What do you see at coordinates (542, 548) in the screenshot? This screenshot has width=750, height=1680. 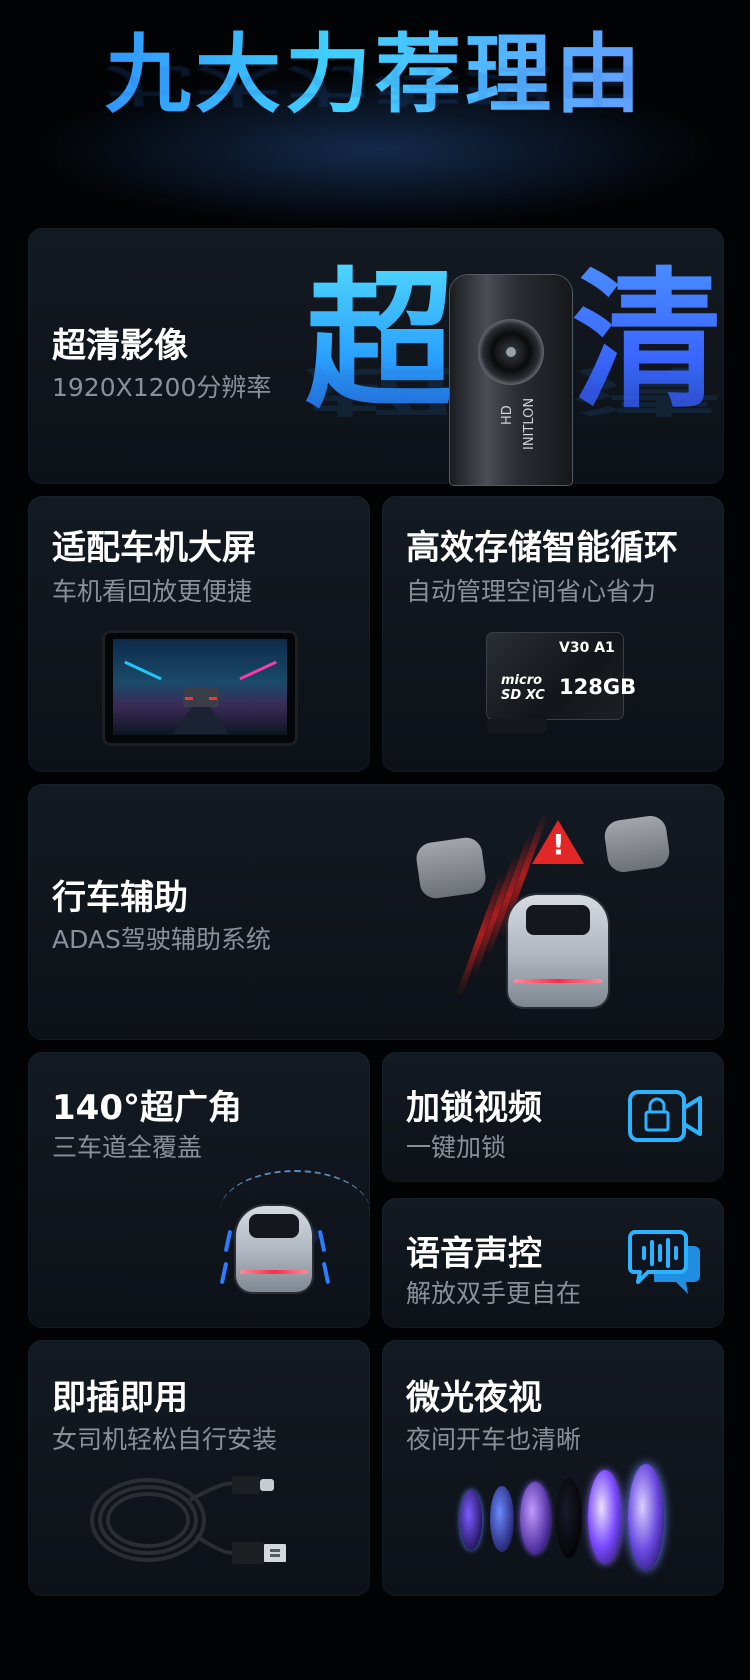 I see `card-storage-title: 高效存储智能循环` at bounding box center [542, 548].